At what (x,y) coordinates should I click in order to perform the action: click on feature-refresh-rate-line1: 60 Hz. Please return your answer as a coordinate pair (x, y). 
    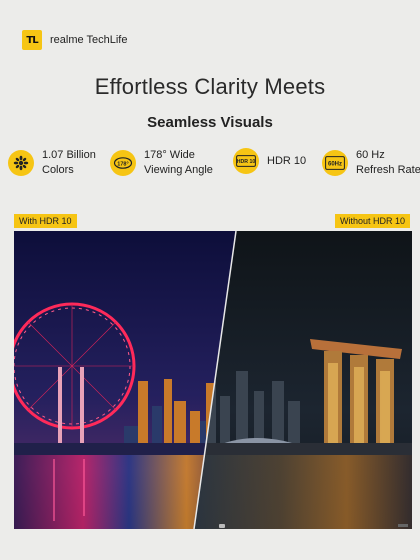
    Looking at the image, I should click on (370, 155).